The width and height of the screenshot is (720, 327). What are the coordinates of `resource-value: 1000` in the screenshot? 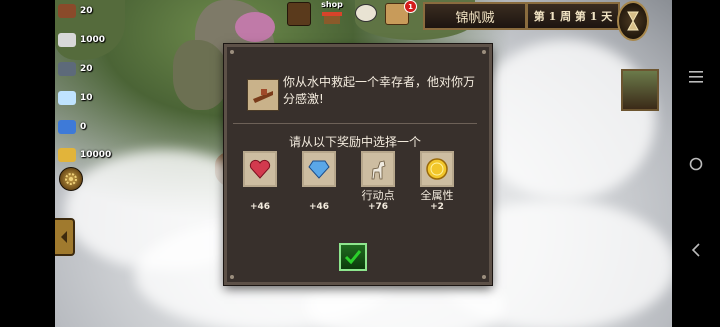 It's located at (93, 40).